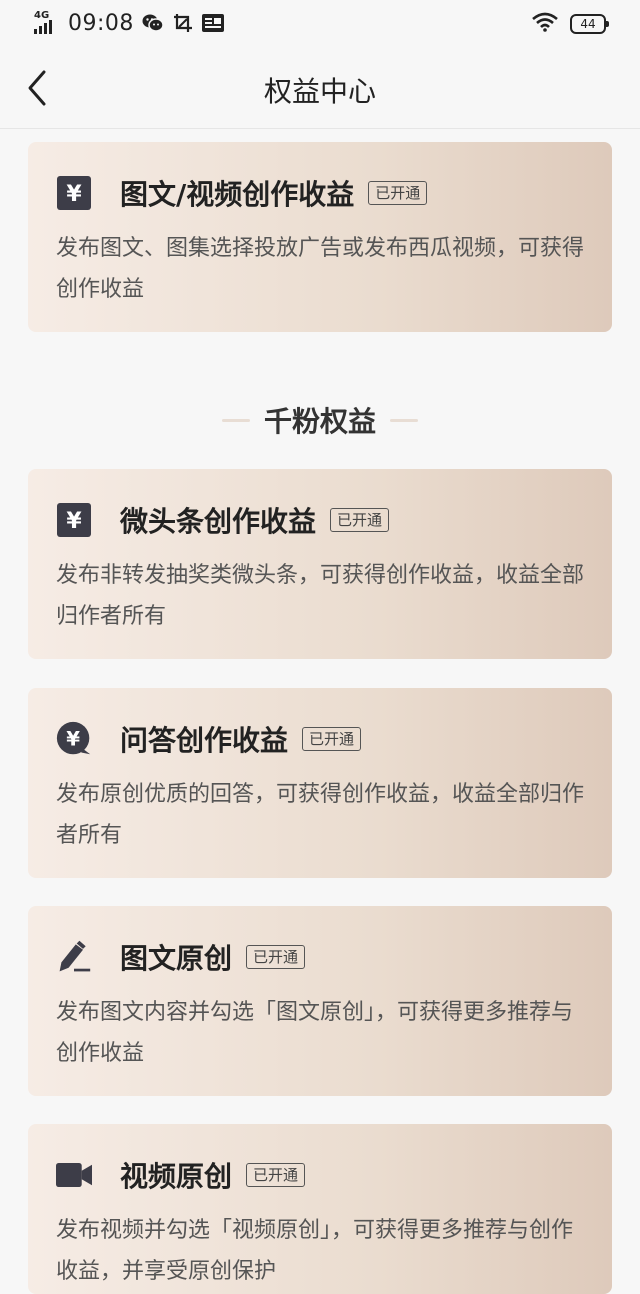  What do you see at coordinates (48, 23) in the screenshot?
I see `signal-icon: 4G` at bounding box center [48, 23].